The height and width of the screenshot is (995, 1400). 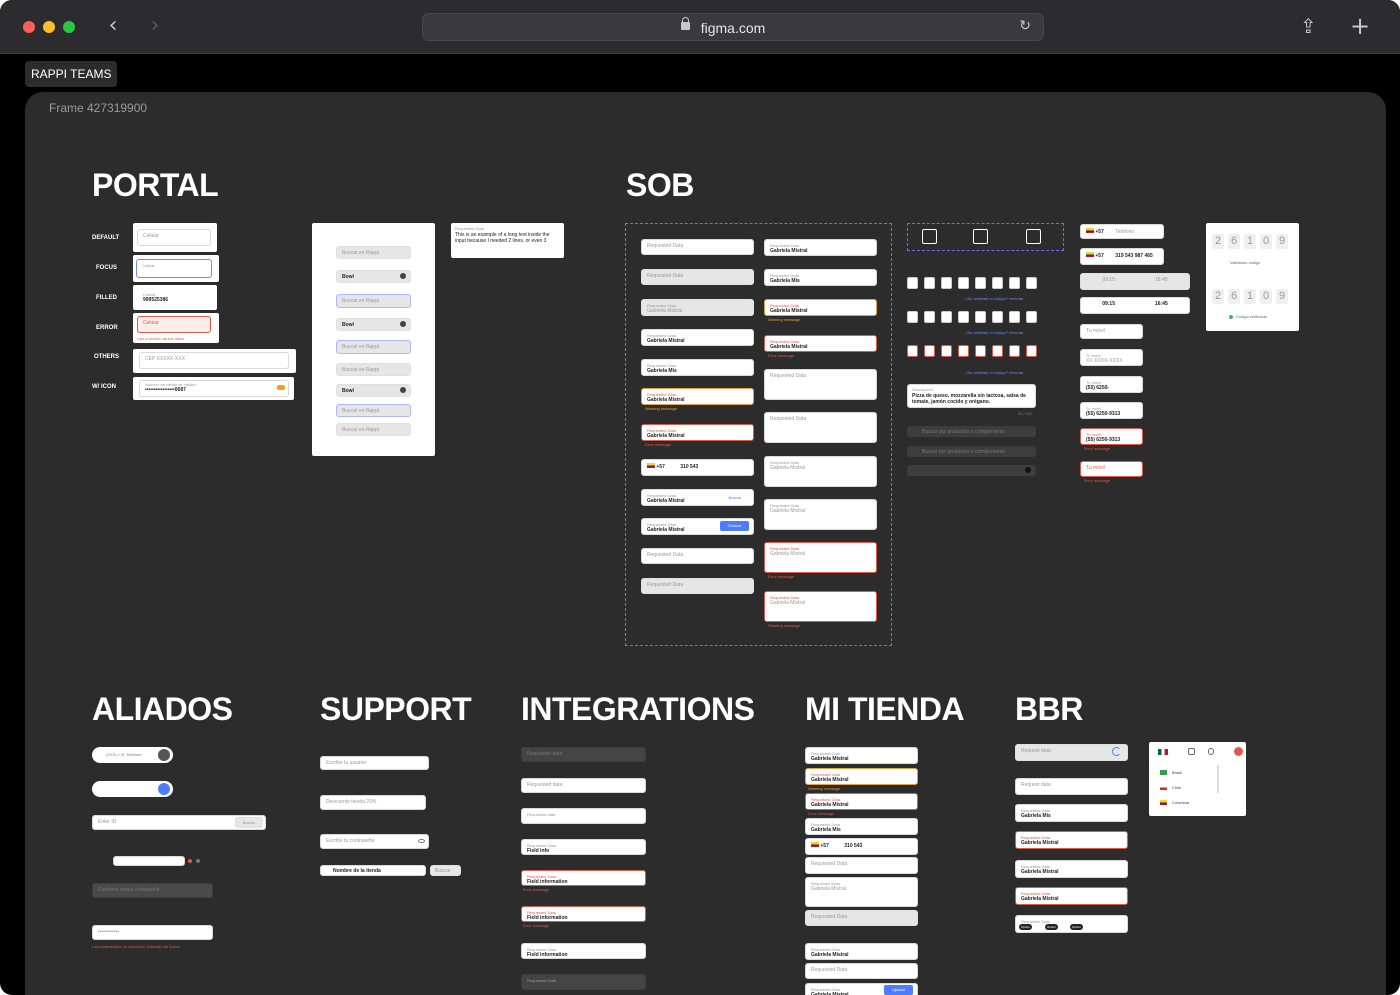 I want to click on forward-icon: ›, so click(x=155, y=27).